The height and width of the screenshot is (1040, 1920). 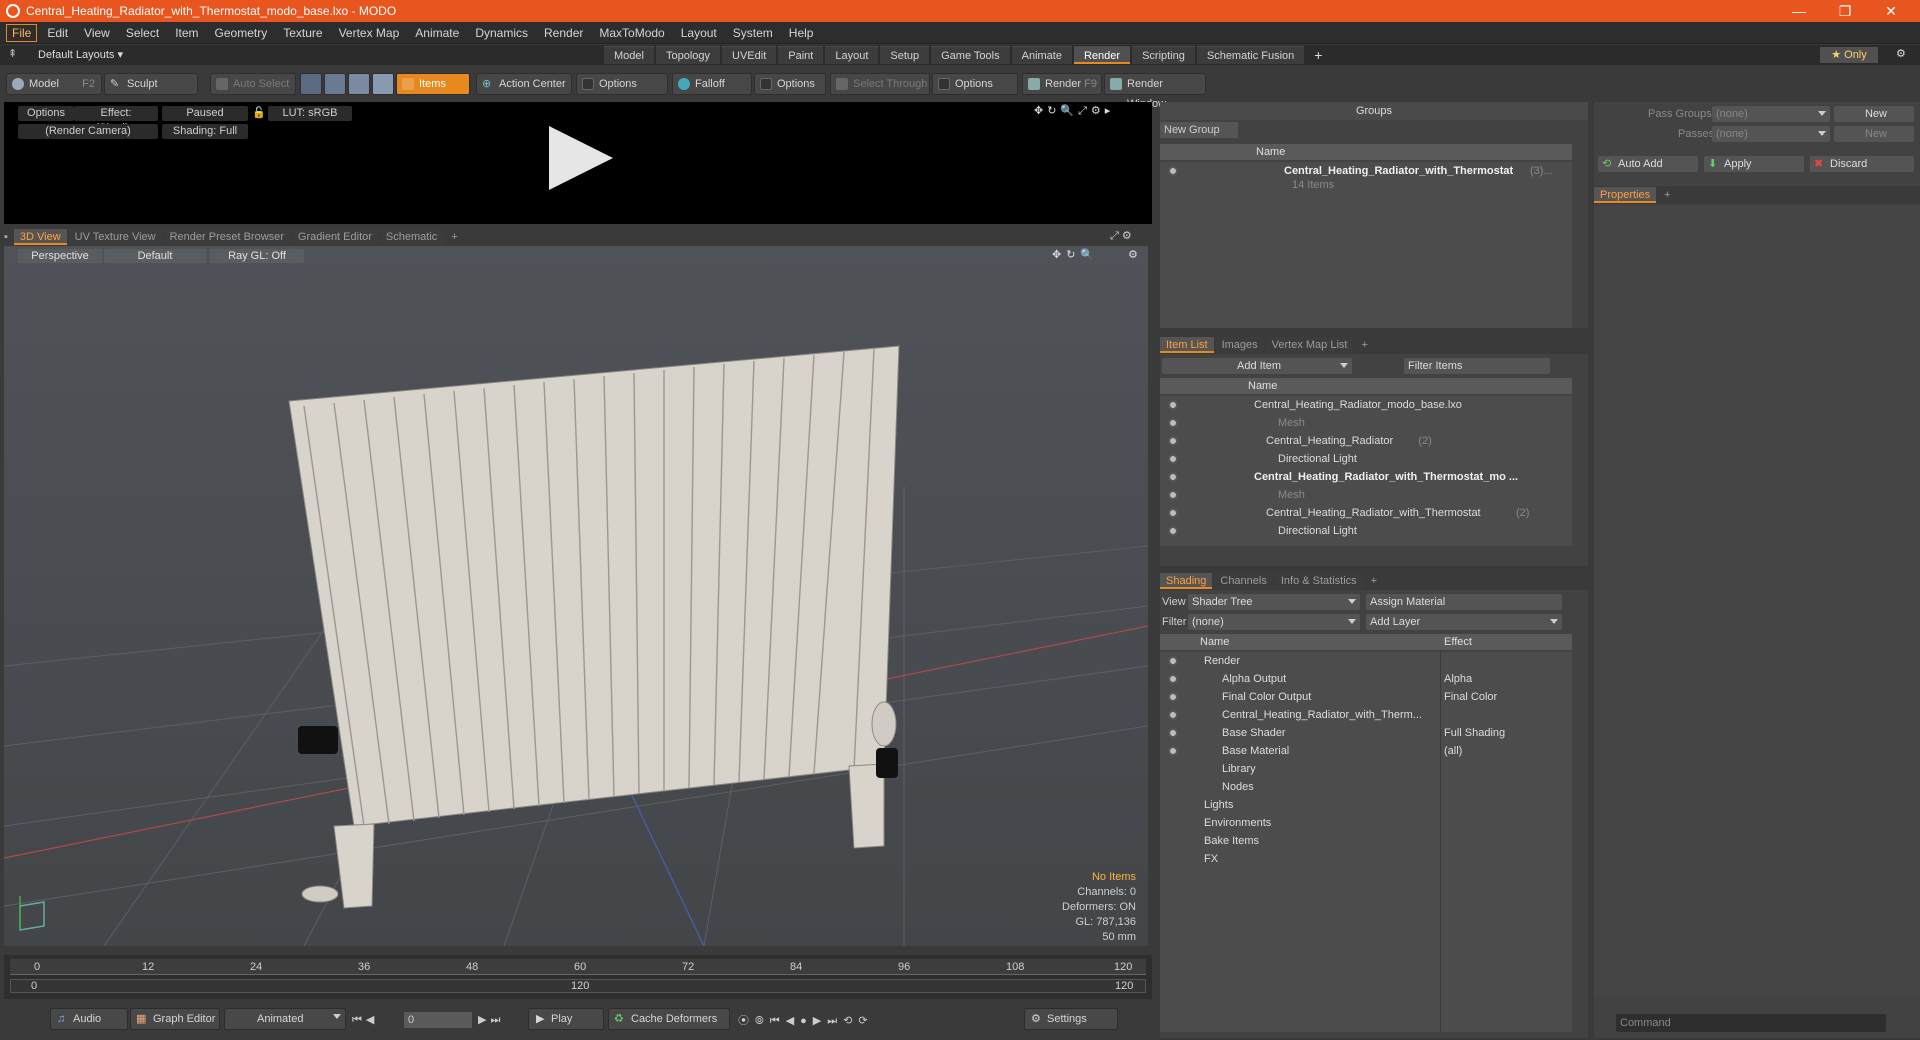 I want to click on filter-dropdown: (none), so click(x=1274, y=622).